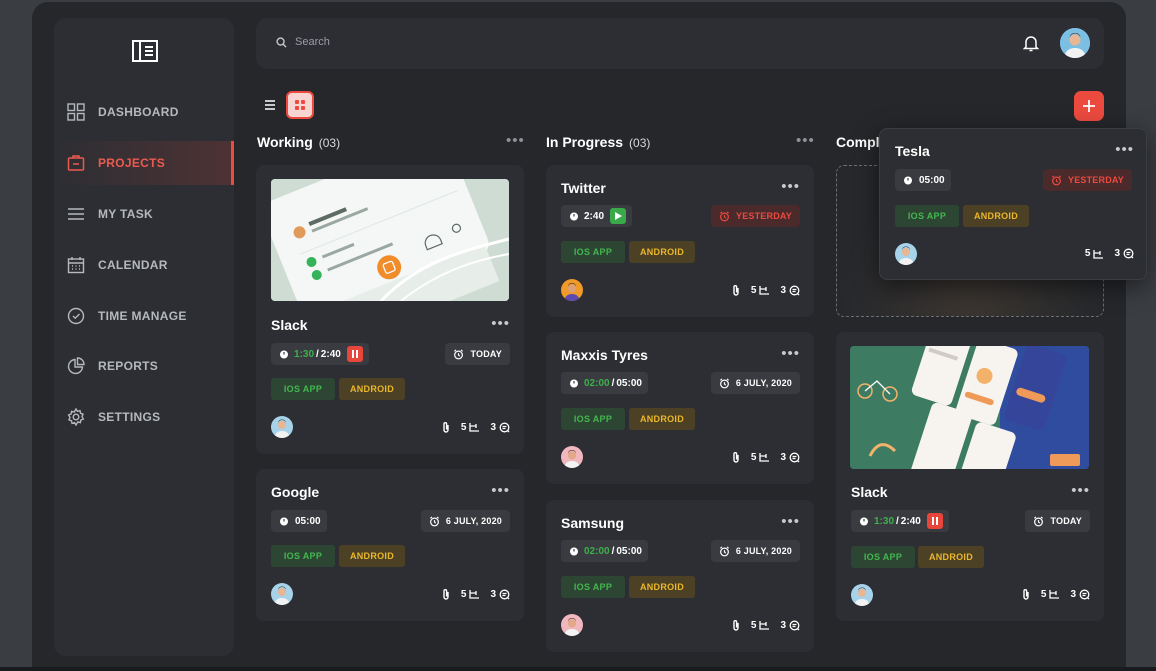  Describe the element at coordinates (298, 142) in the screenshot. I see `column-header-working: Working (03)` at that location.